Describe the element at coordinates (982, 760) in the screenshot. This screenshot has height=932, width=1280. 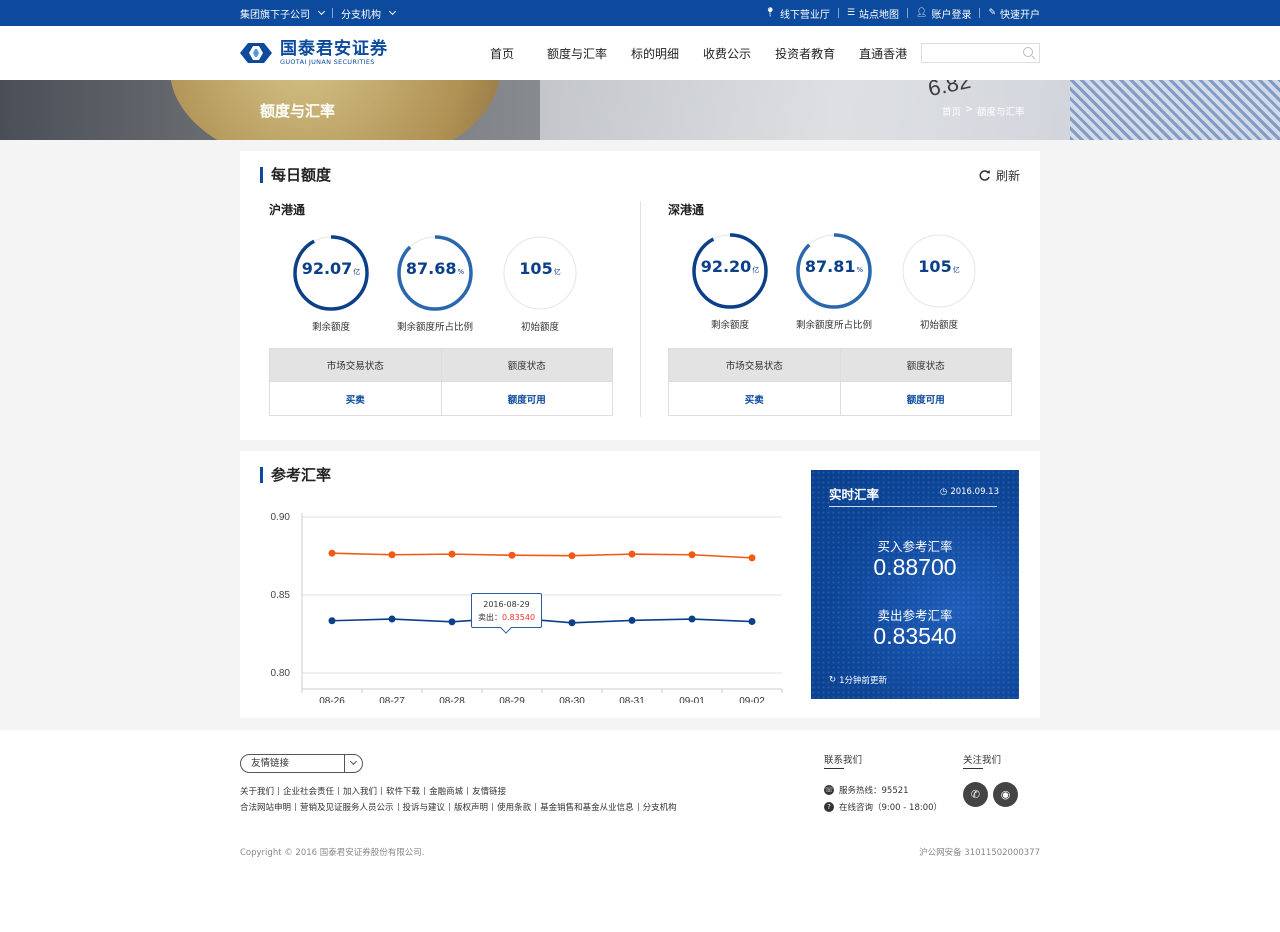
I see `follow-title: 关注我们` at that location.